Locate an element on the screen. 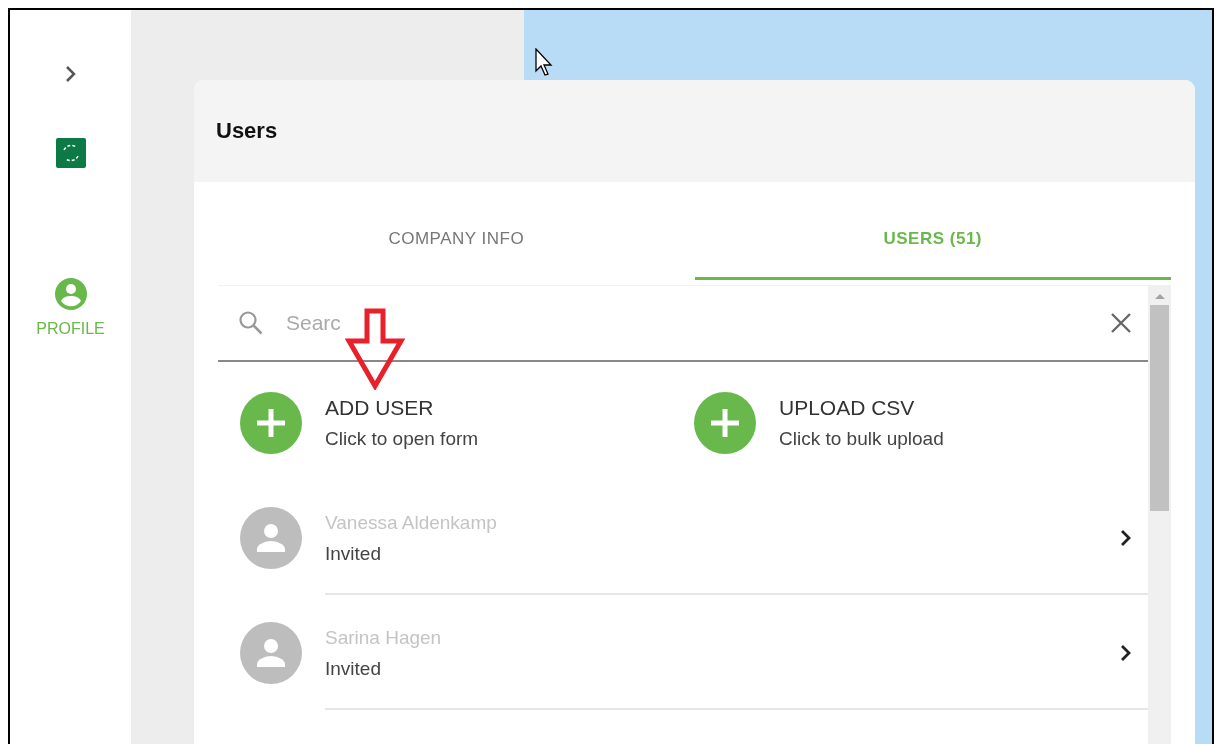 The height and width of the screenshot is (744, 1220). scrollbar is located at coordinates (1159, 514).